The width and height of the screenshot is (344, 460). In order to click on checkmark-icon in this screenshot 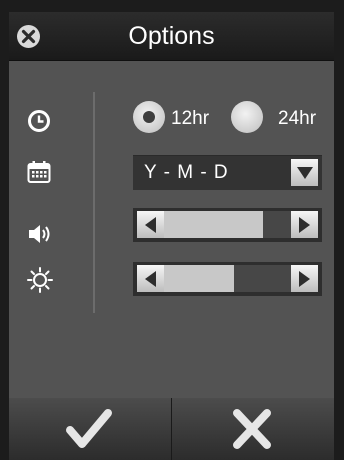, I will do `click(89, 428)`.